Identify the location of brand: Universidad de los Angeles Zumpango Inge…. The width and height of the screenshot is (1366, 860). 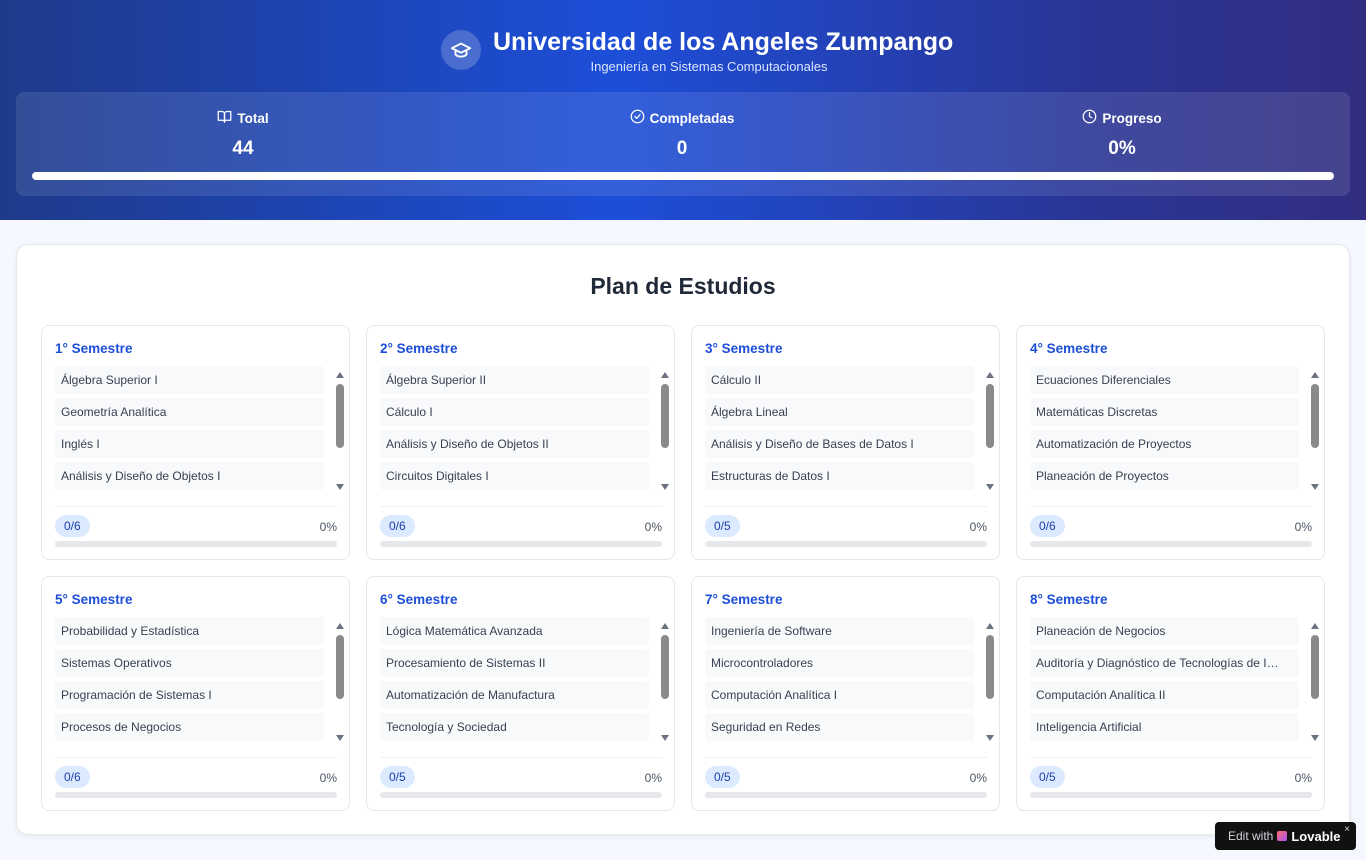
(683, 53).